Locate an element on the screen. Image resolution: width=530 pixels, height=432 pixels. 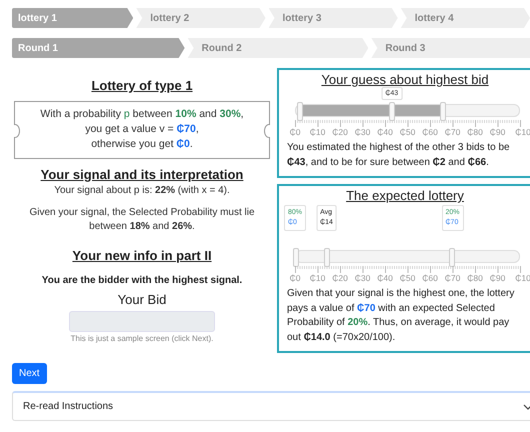
lottery-step: lottery 2 is located at coordinates (201, 18).